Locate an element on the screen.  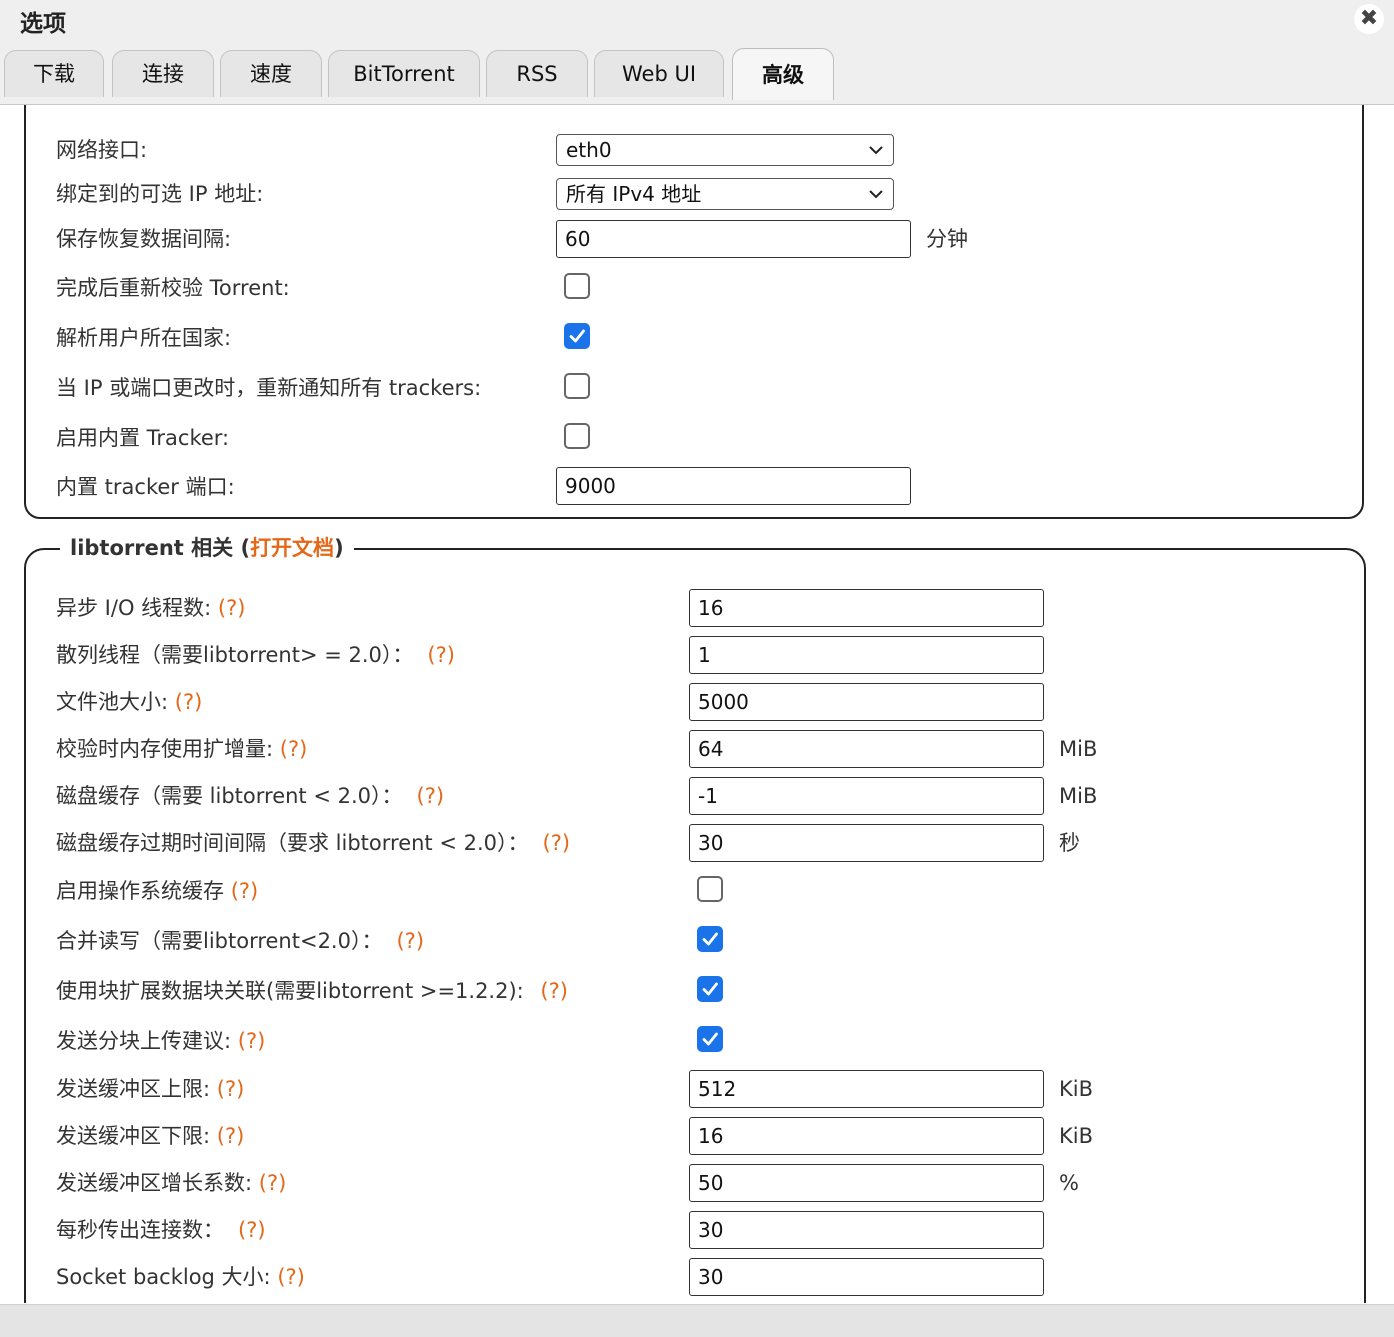
tab-webui: Web UI is located at coordinates (659, 73).